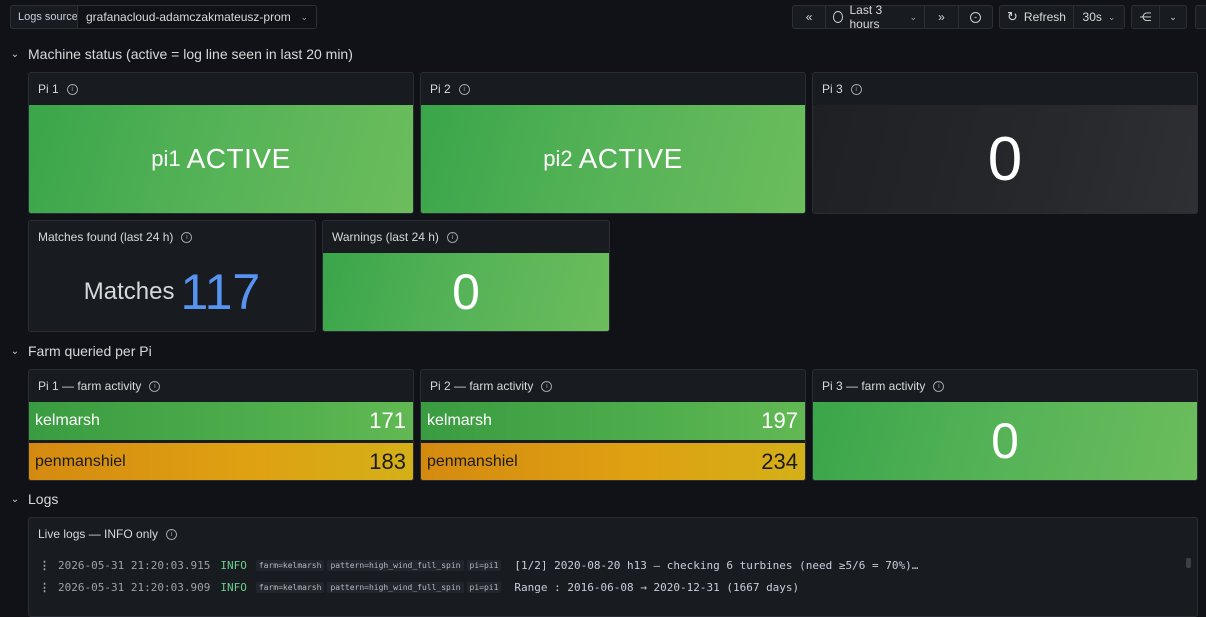 This screenshot has height=617, width=1206. I want to click on panel-title-text: Pi 3, so click(832, 89).